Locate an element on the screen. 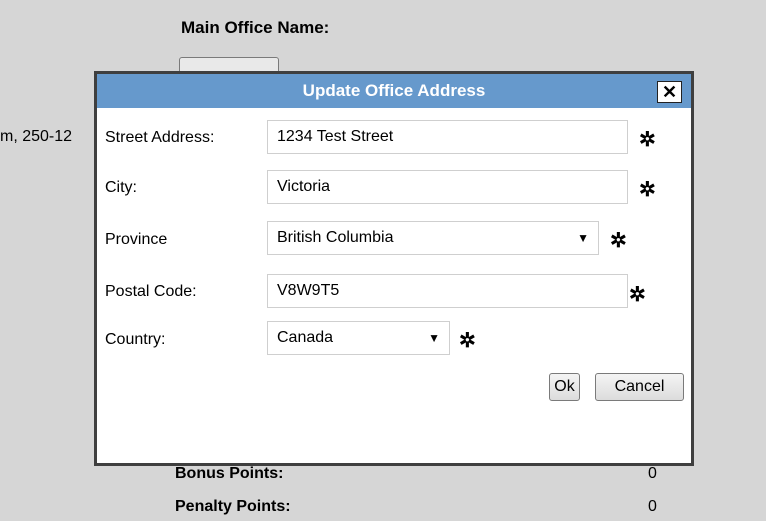 This screenshot has width=766, height=521. dialog-title: Update Office Address is located at coordinates (394, 90).